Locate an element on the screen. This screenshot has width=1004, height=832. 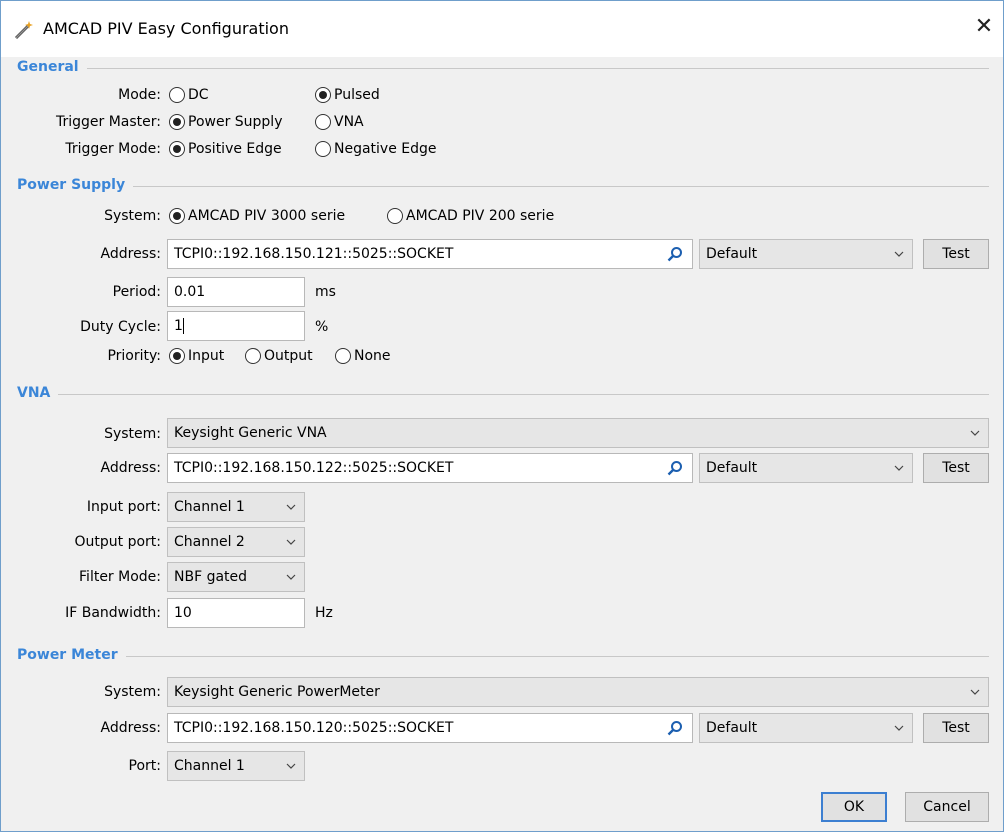
radio-label: Output is located at coordinates (288, 356).